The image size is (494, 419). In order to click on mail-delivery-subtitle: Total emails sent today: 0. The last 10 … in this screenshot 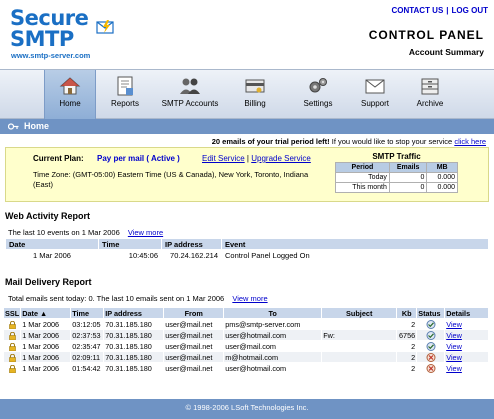, I will do `click(138, 298)`.